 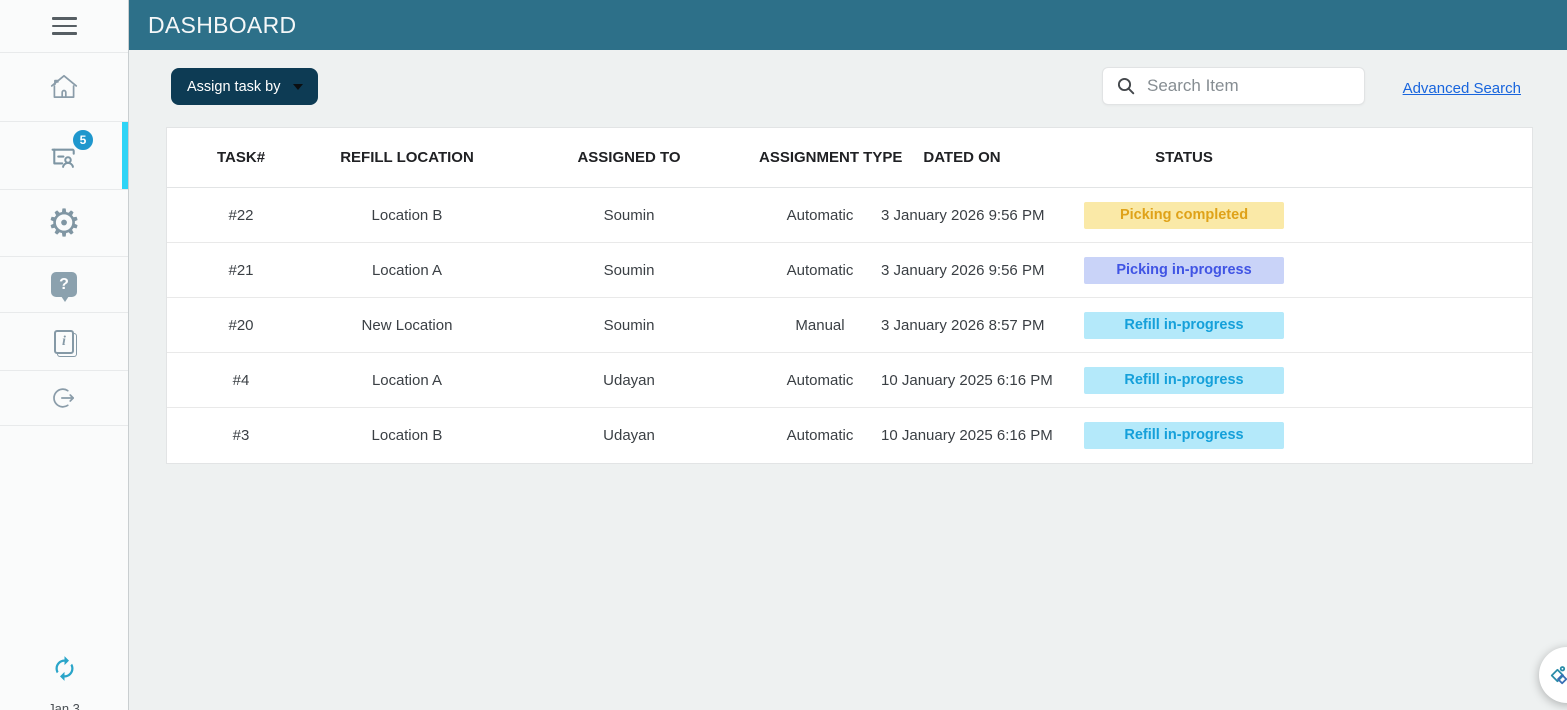 I want to click on column-header-refill-location: REFILL LOCATION, so click(x=407, y=157).